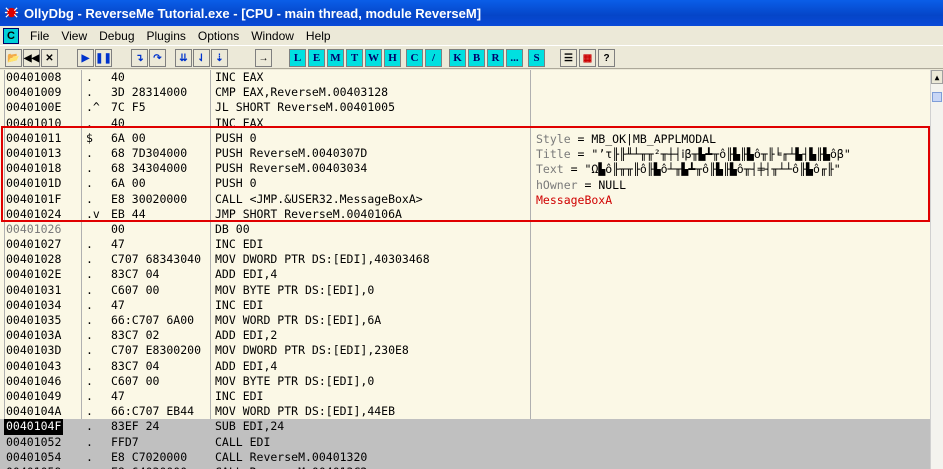 Image resolution: width=943 pixels, height=469 pixels. I want to click on menu-view: View, so click(74, 36).